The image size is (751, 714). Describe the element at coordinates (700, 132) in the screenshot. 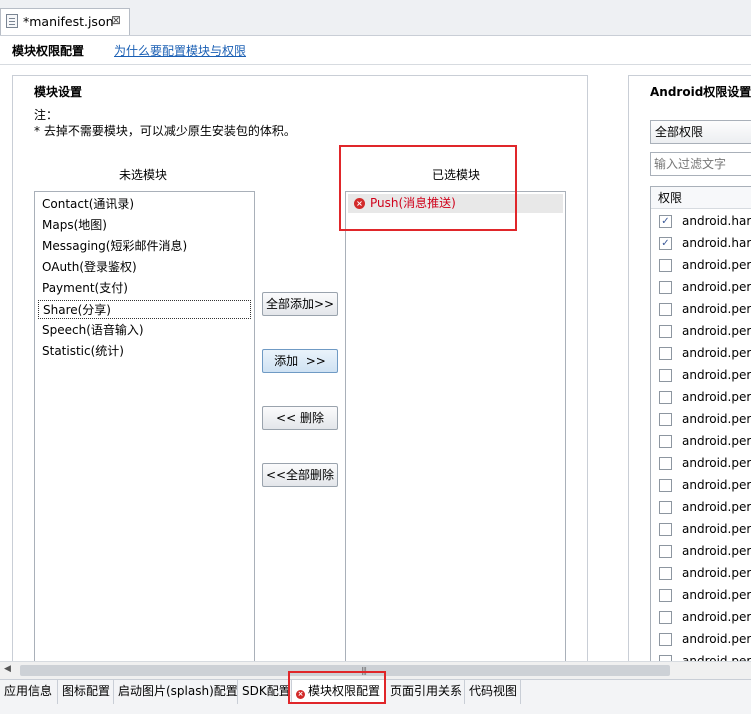

I see `permission-filter-select: 全部权限` at that location.